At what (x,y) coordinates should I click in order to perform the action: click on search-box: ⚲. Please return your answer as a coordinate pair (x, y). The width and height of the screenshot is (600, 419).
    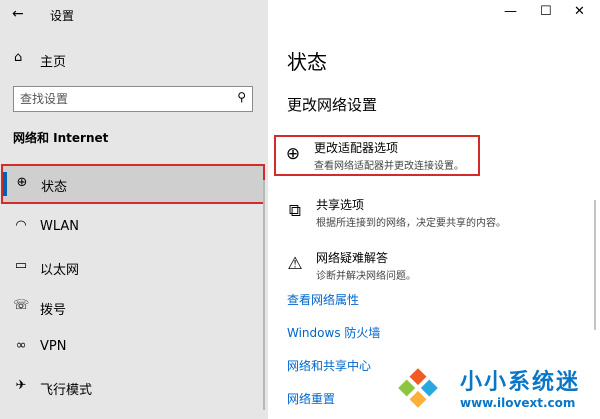
    Looking at the image, I should click on (133, 99).